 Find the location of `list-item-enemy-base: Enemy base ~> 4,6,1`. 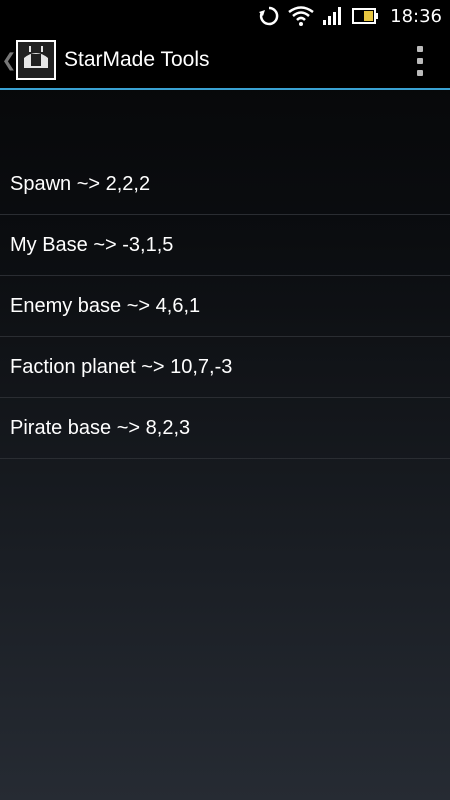

list-item-enemy-base: Enemy base ~> 4,6,1 is located at coordinates (225, 306).